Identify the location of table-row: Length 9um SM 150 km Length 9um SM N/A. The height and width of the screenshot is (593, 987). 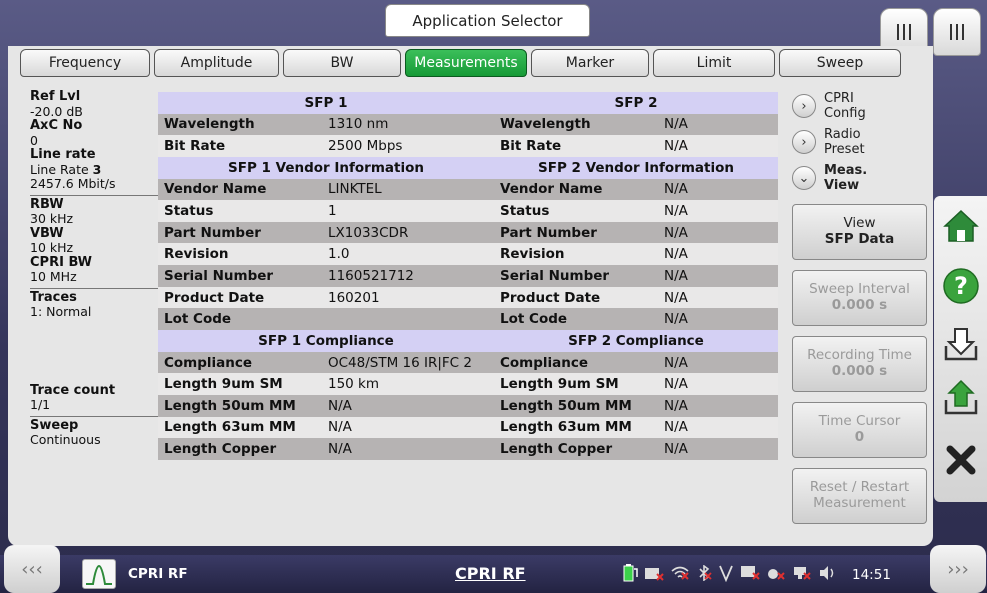
(468, 384).